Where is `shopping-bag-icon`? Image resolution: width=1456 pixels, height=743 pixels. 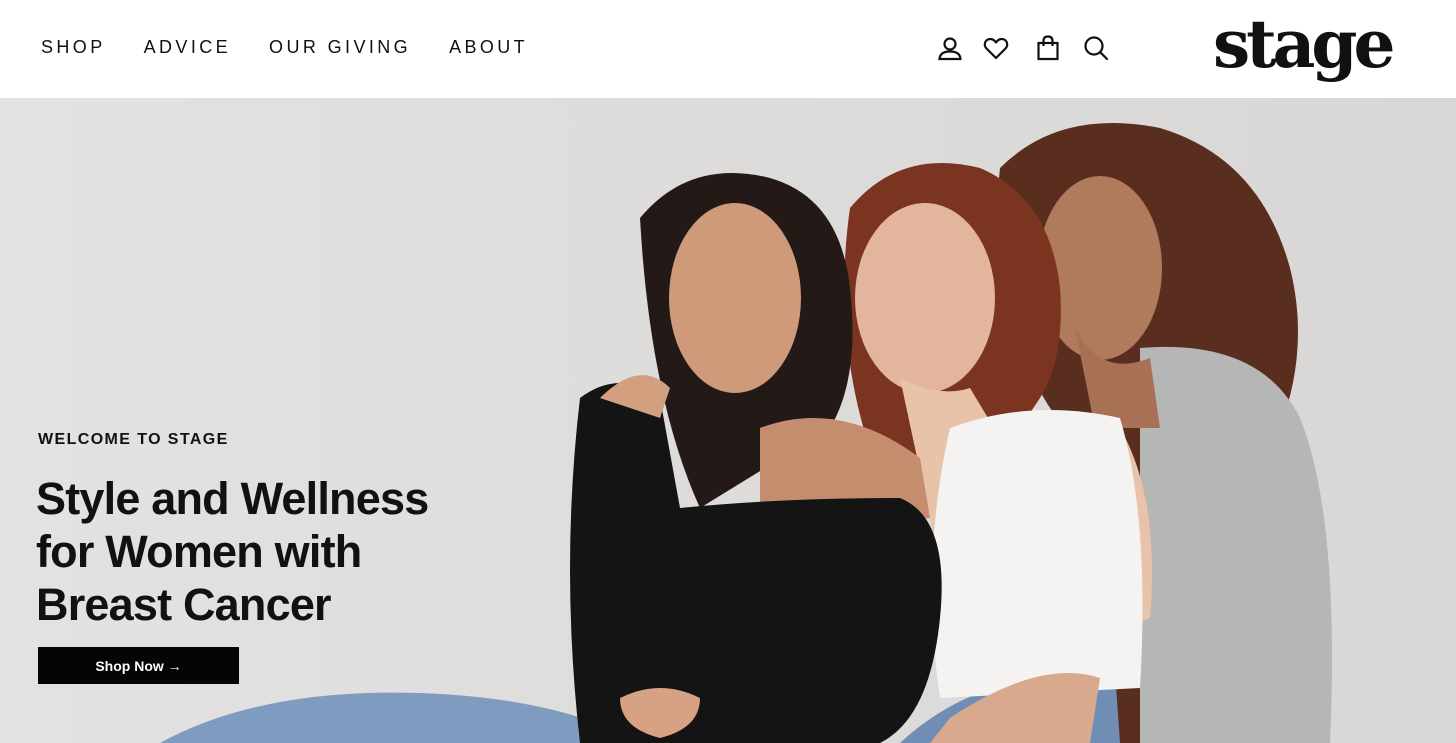 shopping-bag-icon is located at coordinates (1048, 48).